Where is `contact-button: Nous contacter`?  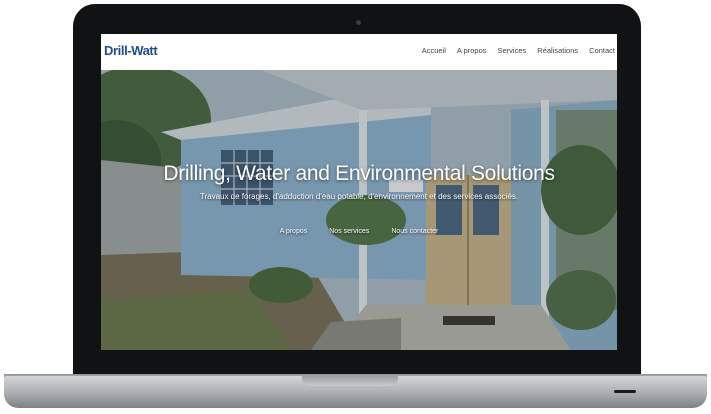 contact-button: Nous contacter is located at coordinates (414, 231).